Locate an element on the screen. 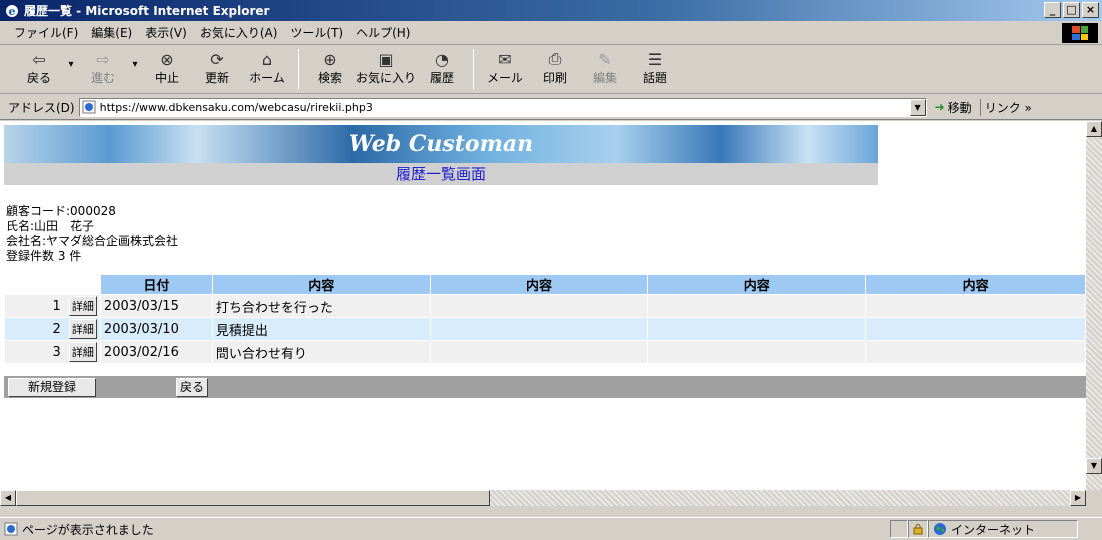 The height and width of the screenshot is (540, 1102). forward-arrow-icon: ⇨ is located at coordinates (103, 59).